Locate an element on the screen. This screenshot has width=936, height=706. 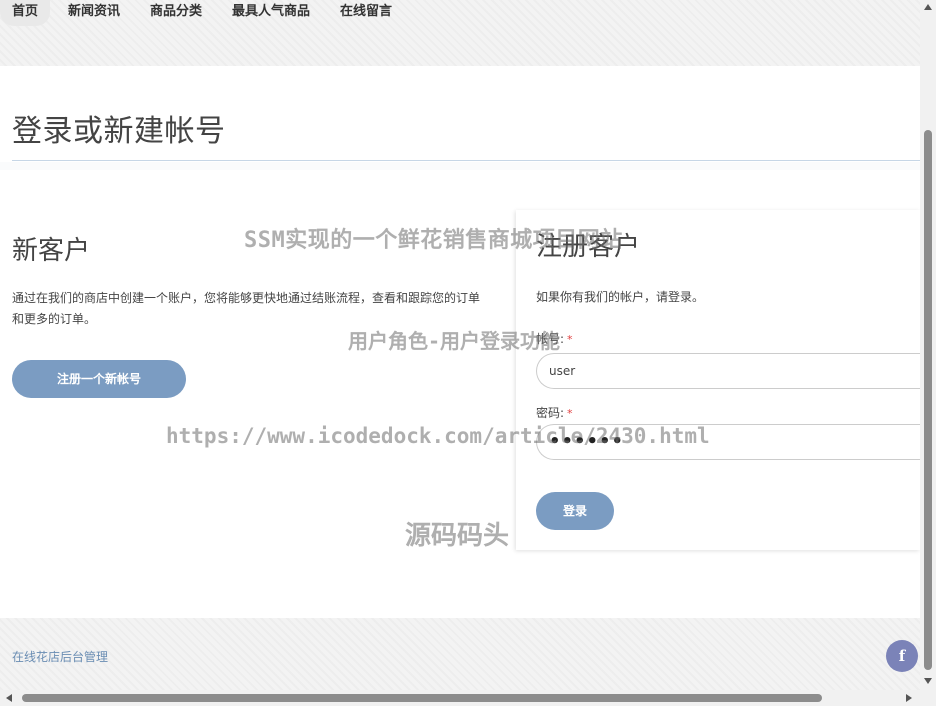
account-input: user is located at coordinates (728, 371).